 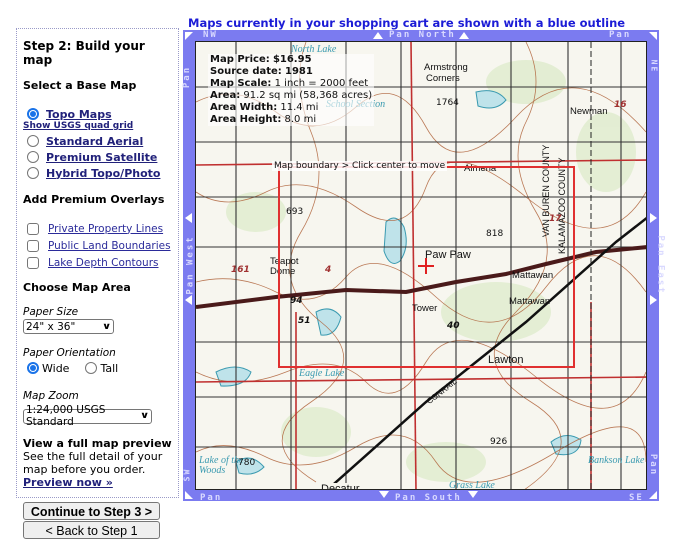 I want to click on pan-east-arrow-bottom, so click(x=653, y=300).